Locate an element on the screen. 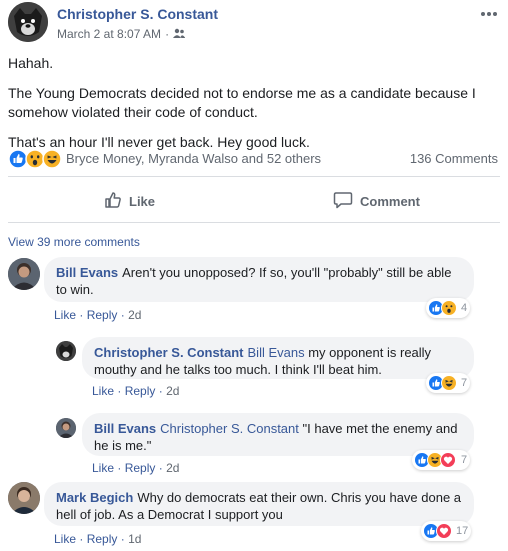 The width and height of the screenshot is (508, 551). more-options-icon is located at coordinates (489, 13).